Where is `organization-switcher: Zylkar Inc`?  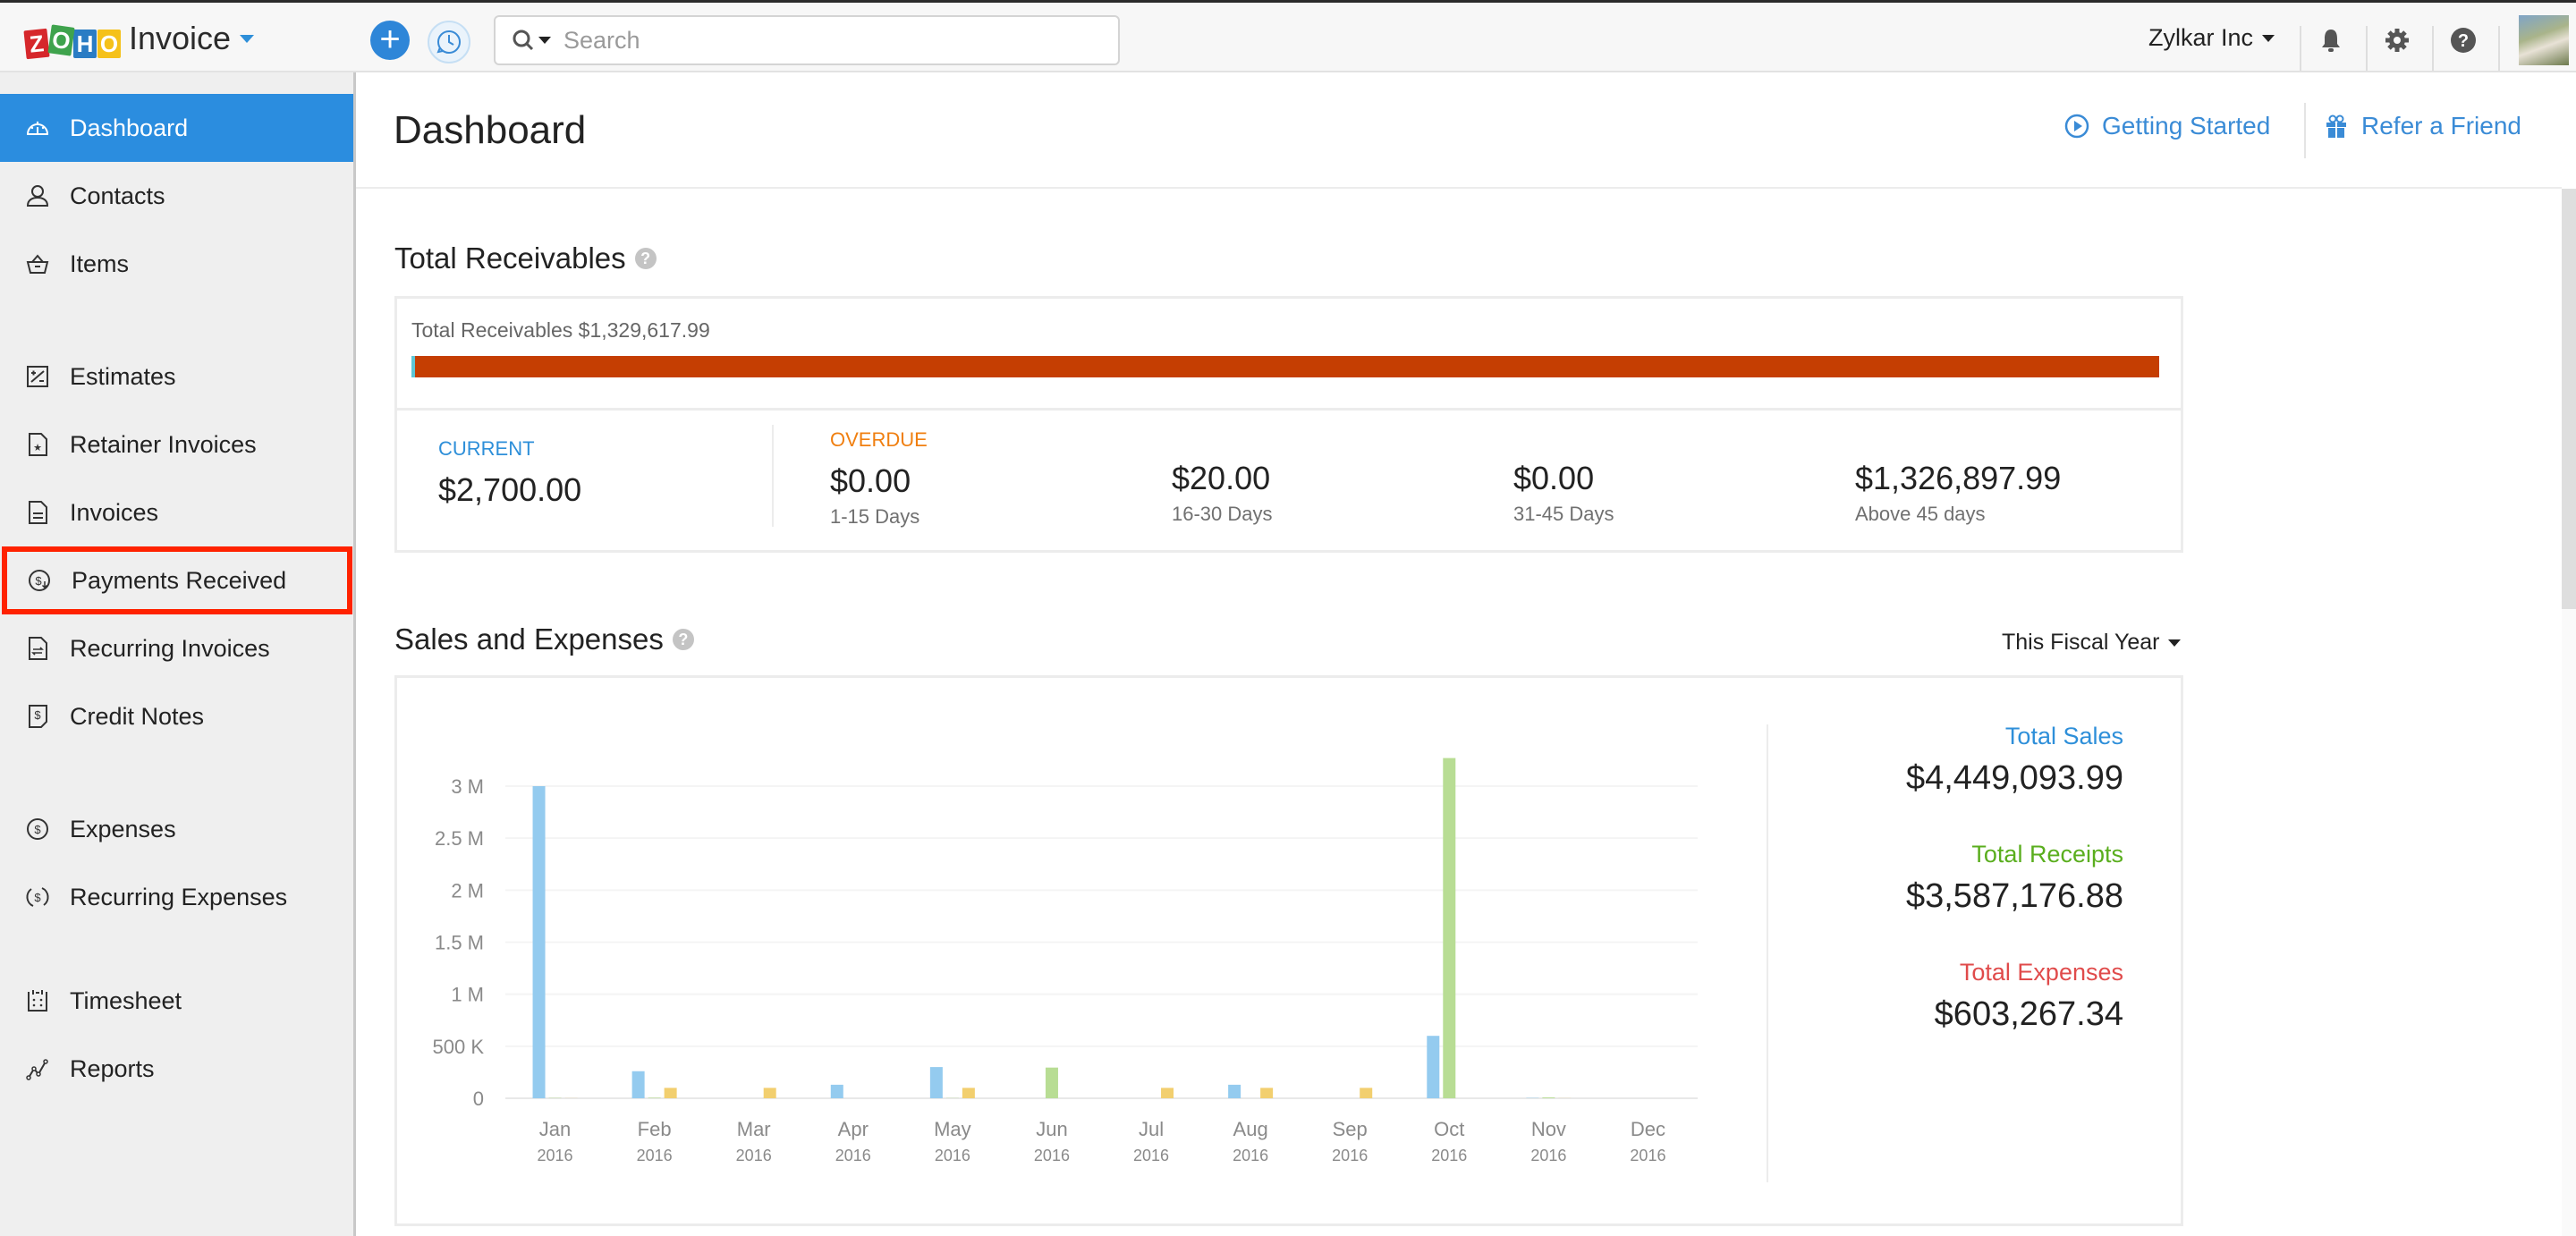
organization-switcher: Zylkar Inc is located at coordinates (2211, 38).